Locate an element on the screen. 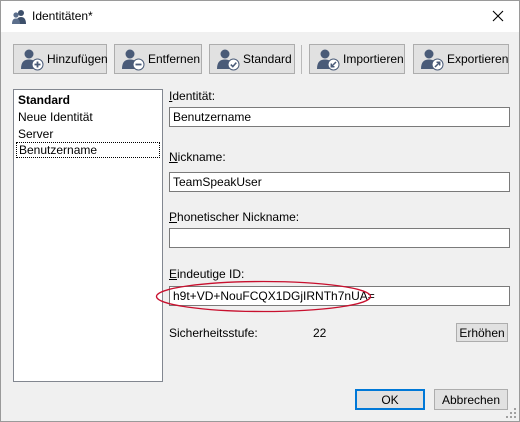 This screenshot has height=422, width=520. import-identity-button: Importieren is located at coordinates (357, 59).